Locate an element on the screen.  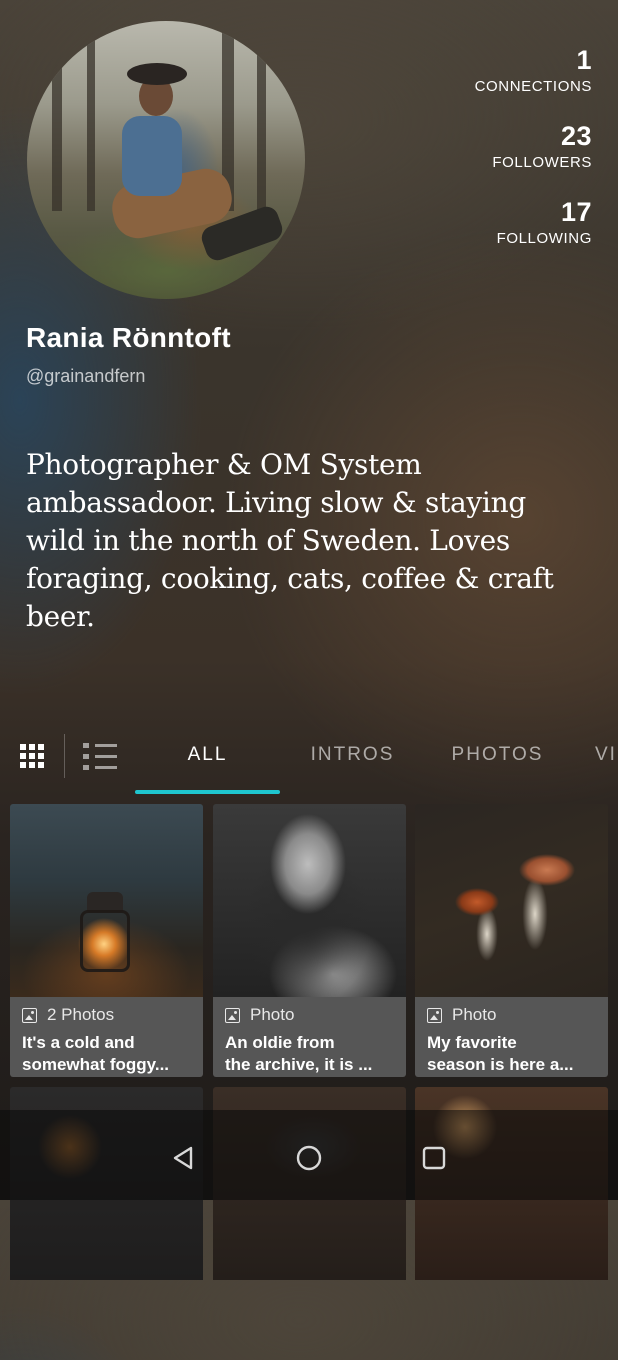
tab-videos: VI is located at coordinates (606, 756).